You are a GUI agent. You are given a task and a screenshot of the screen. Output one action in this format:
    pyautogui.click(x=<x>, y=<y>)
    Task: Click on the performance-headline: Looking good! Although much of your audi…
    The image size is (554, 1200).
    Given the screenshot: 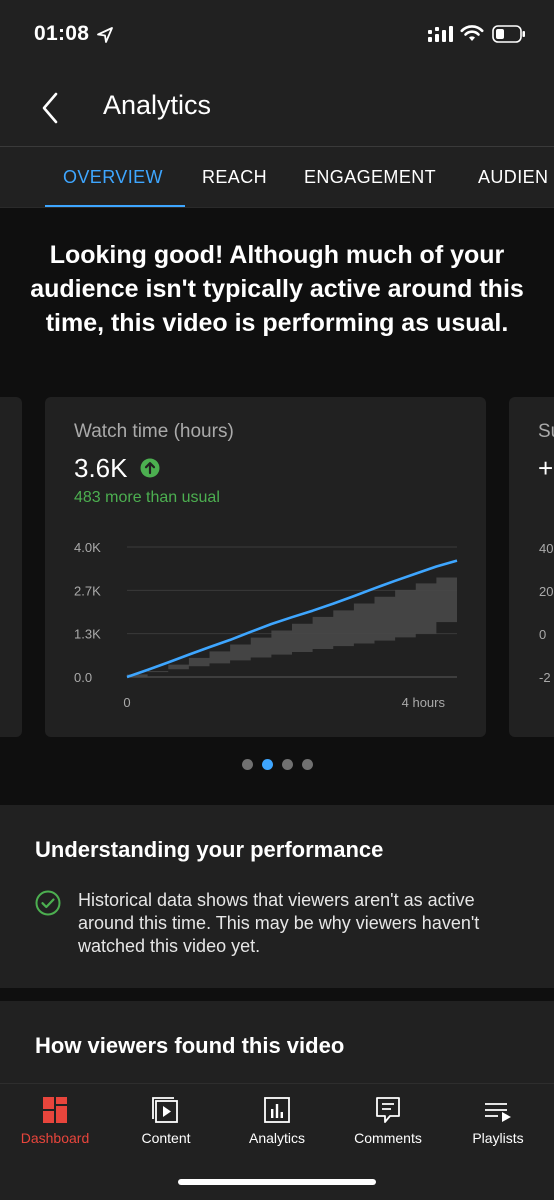 What is the action you would take?
    pyautogui.click(x=277, y=289)
    